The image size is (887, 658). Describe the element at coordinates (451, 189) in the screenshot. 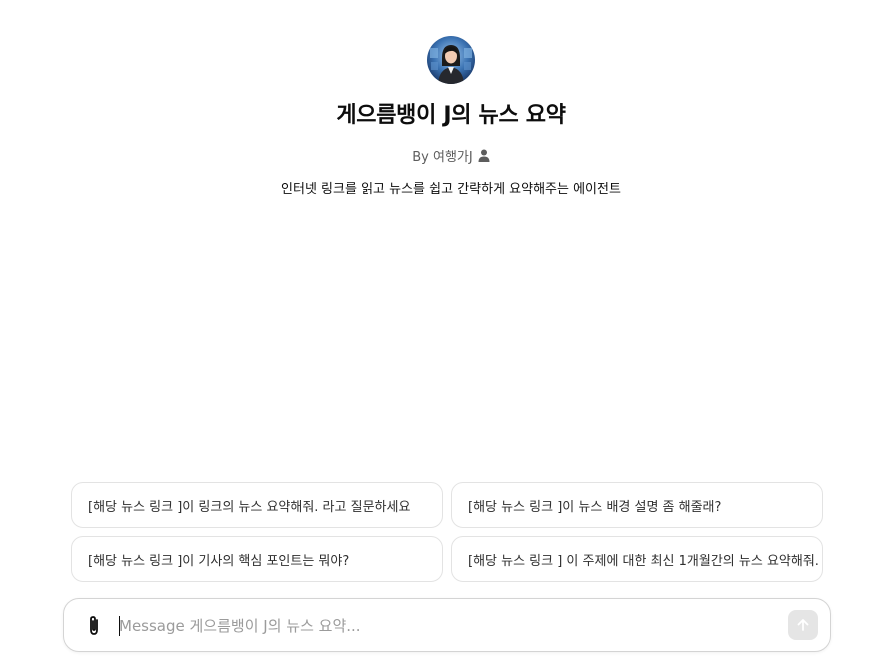

I see `gpt-description: 인터넷 링크를 읽고 뉴스를 쉽고 간략하게 요약해주는 에이전트` at that location.